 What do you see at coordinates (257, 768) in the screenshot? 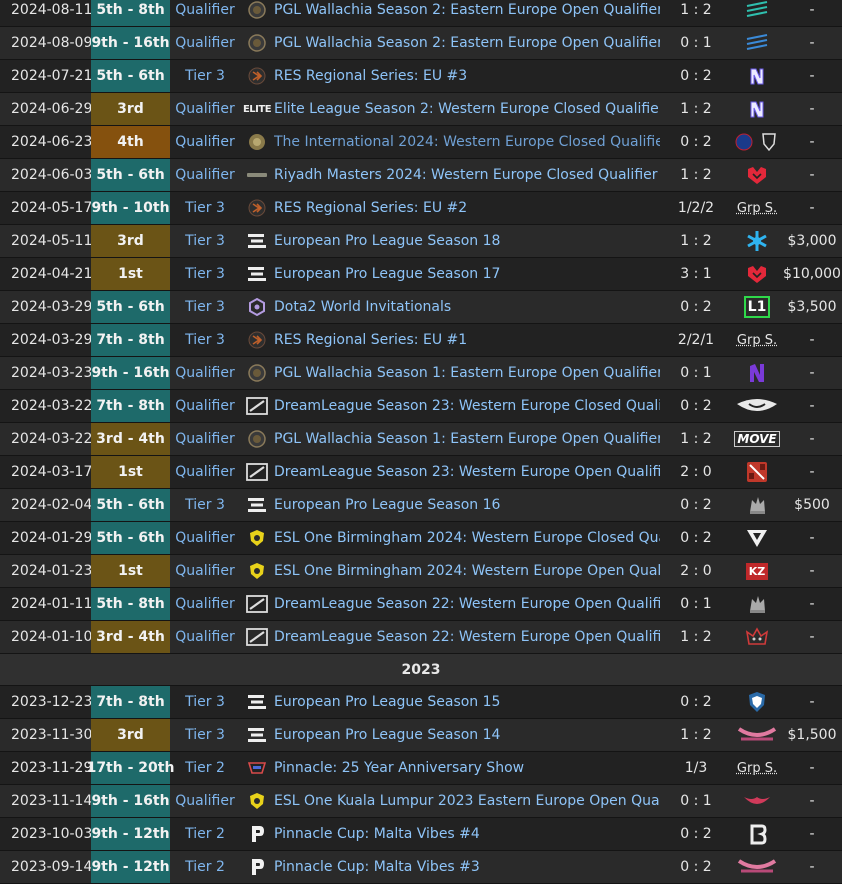
I see `pinnacle-icon` at bounding box center [257, 768].